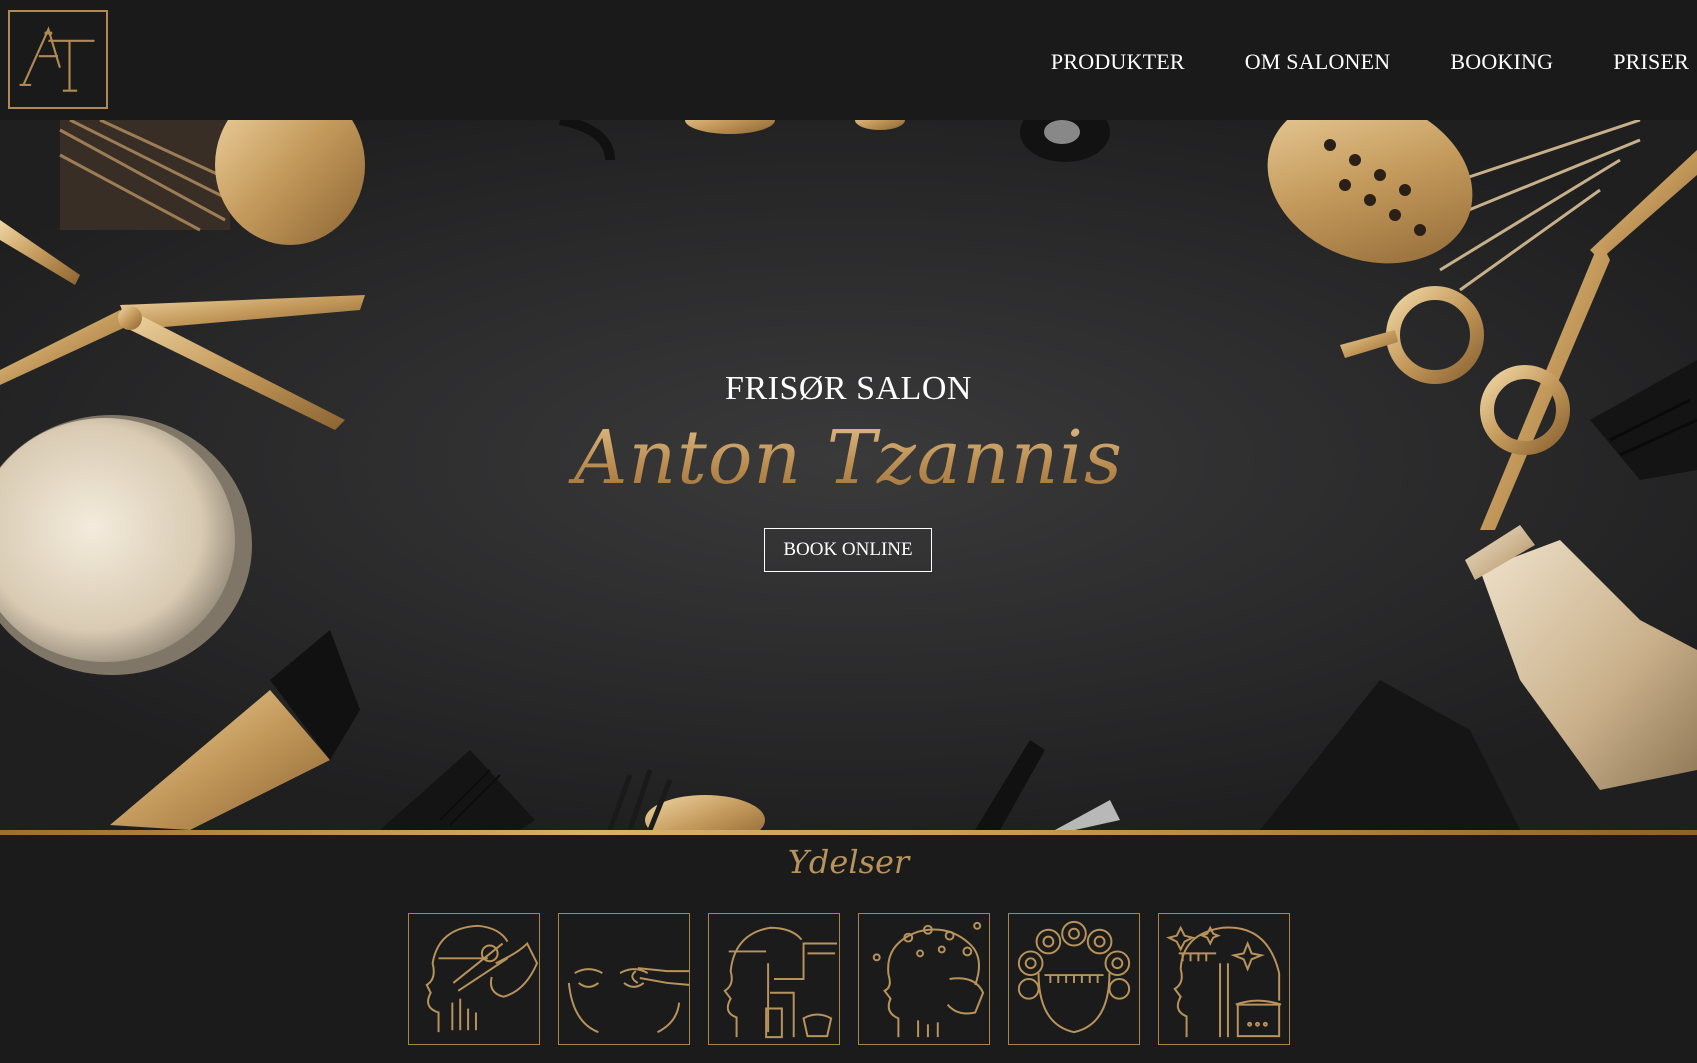 Image resolution: width=1697 pixels, height=1063 pixels. I want to click on service-tile-massage, so click(924, 979).